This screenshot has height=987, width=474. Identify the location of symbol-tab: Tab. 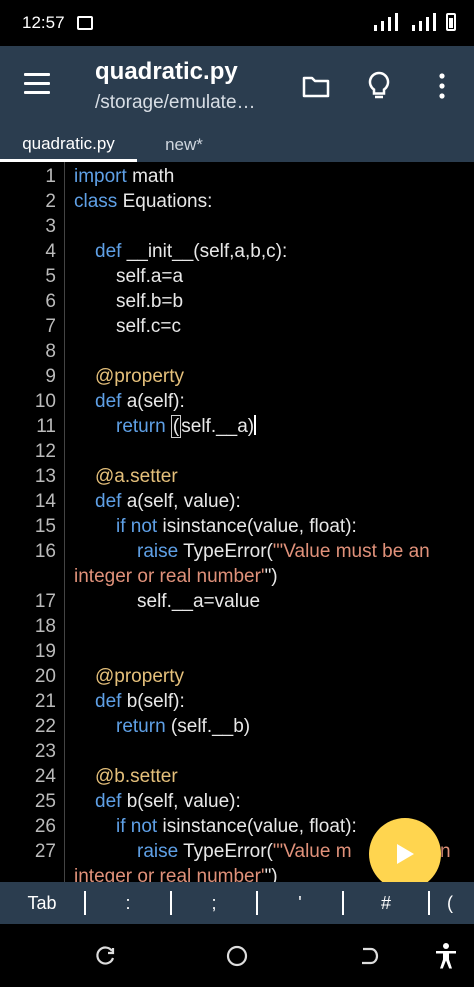
(42, 903).